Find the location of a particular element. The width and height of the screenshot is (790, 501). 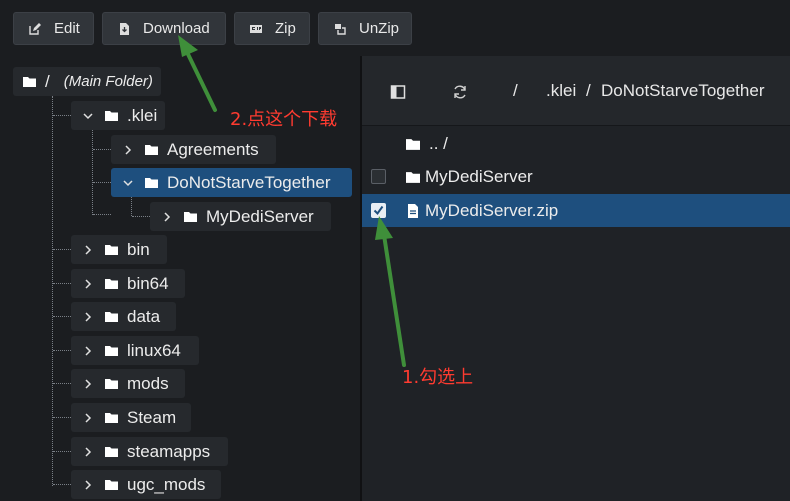

row-checkbox-checked is located at coordinates (378, 210).